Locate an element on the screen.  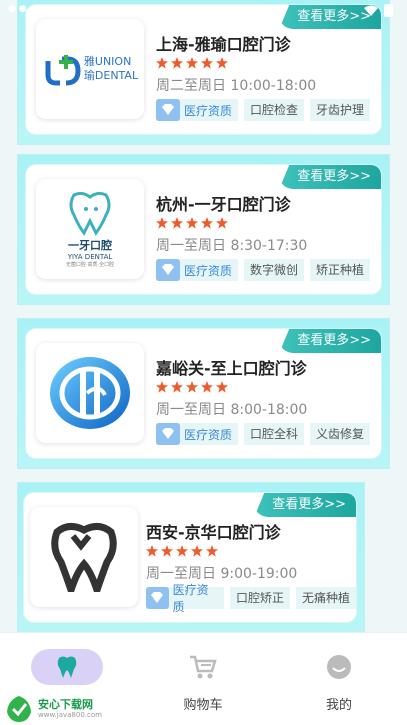
clinic-logo: 雅UNION 瑜DENTAL is located at coordinates (90, 69).